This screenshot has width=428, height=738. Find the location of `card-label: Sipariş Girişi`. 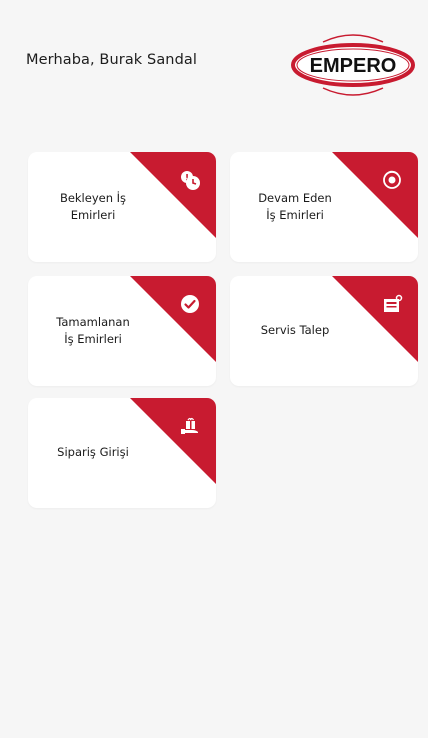

card-label: Sipariş Girişi is located at coordinates (93, 452).